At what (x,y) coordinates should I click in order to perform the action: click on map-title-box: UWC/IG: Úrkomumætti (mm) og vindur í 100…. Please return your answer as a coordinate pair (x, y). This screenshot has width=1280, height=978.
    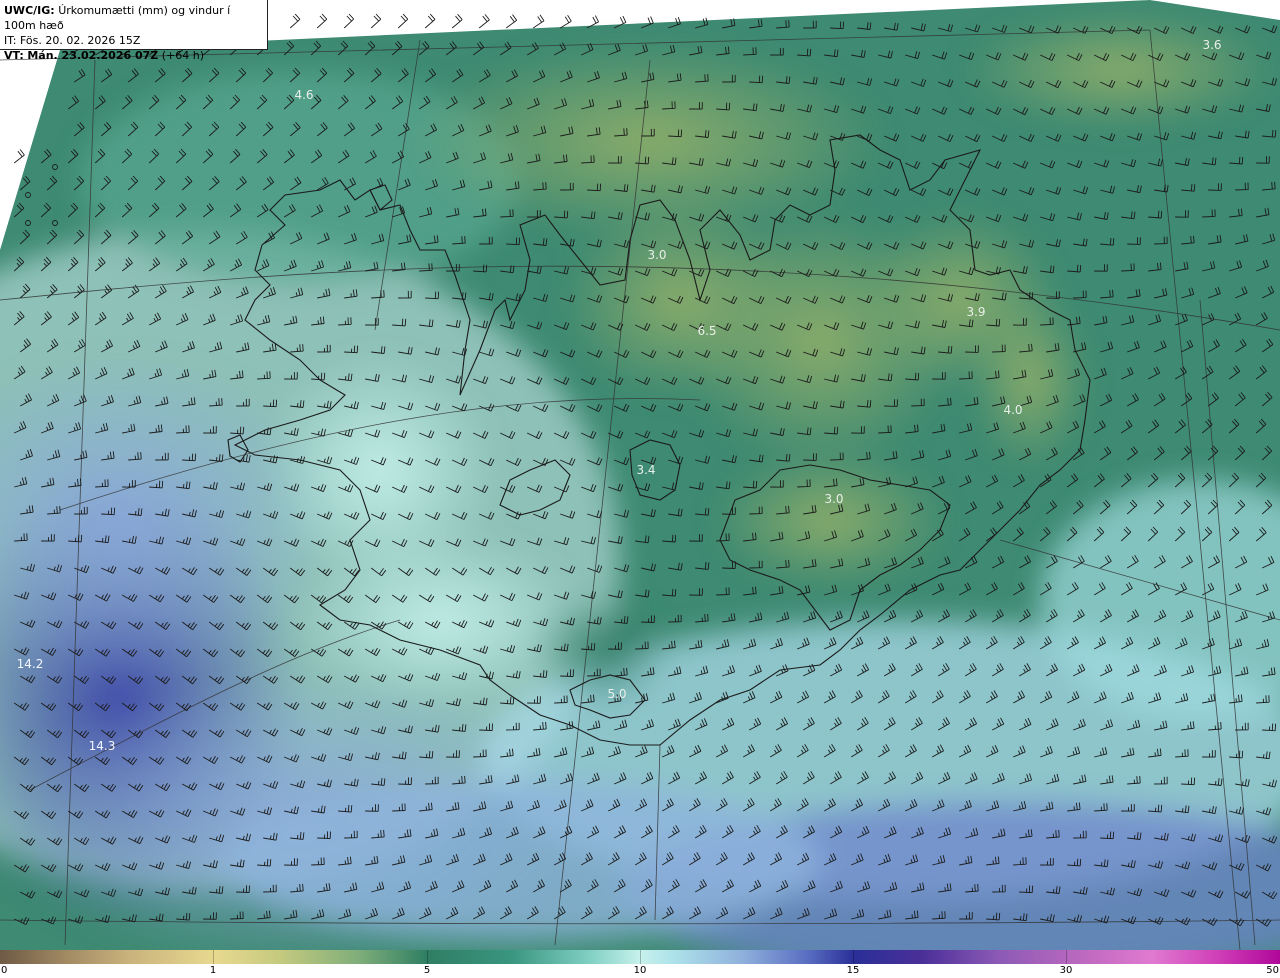
    Looking at the image, I should click on (134, 31).